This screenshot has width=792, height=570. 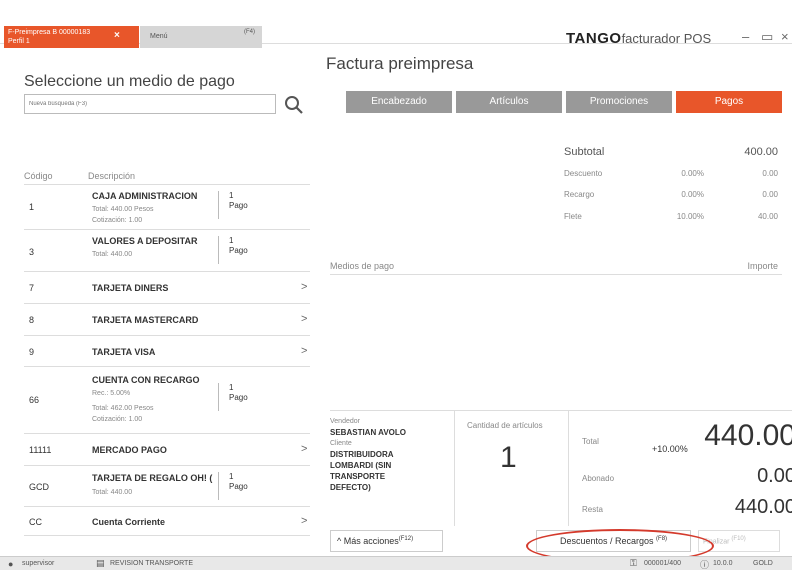 I want to click on status-counter: 000001/400, so click(x=662, y=563).